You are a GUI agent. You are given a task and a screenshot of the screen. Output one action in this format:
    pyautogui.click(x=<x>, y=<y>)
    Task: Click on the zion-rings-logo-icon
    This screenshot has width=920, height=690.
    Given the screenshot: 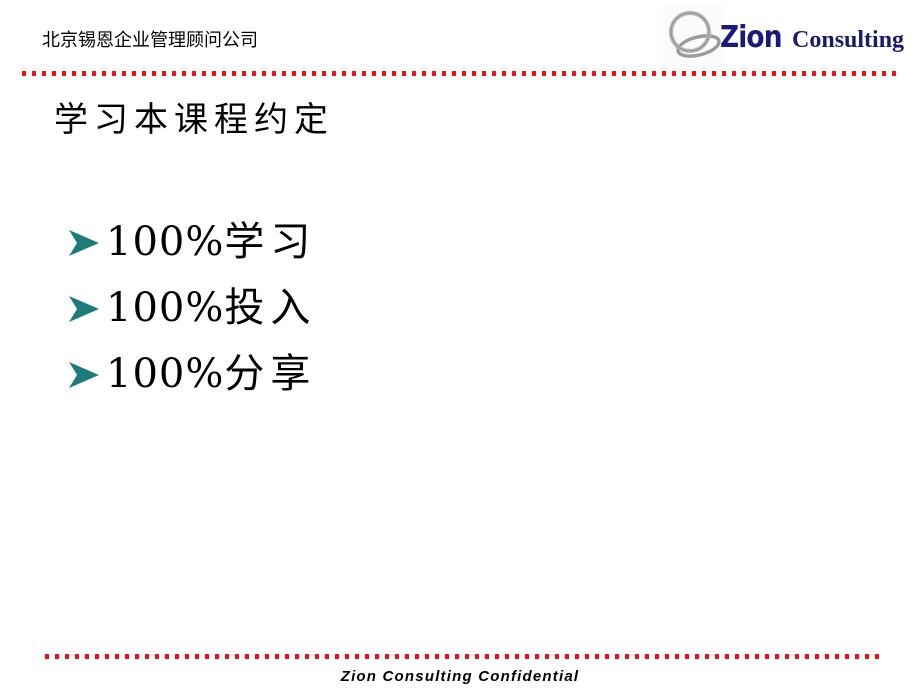 What is the action you would take?
    pyautogui.click(x=694, y=35)
    